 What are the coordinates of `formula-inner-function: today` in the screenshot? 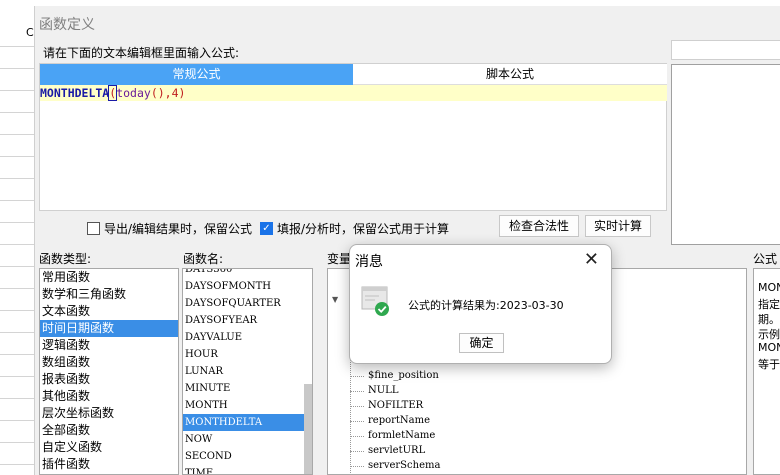 It's located at (133, 93).